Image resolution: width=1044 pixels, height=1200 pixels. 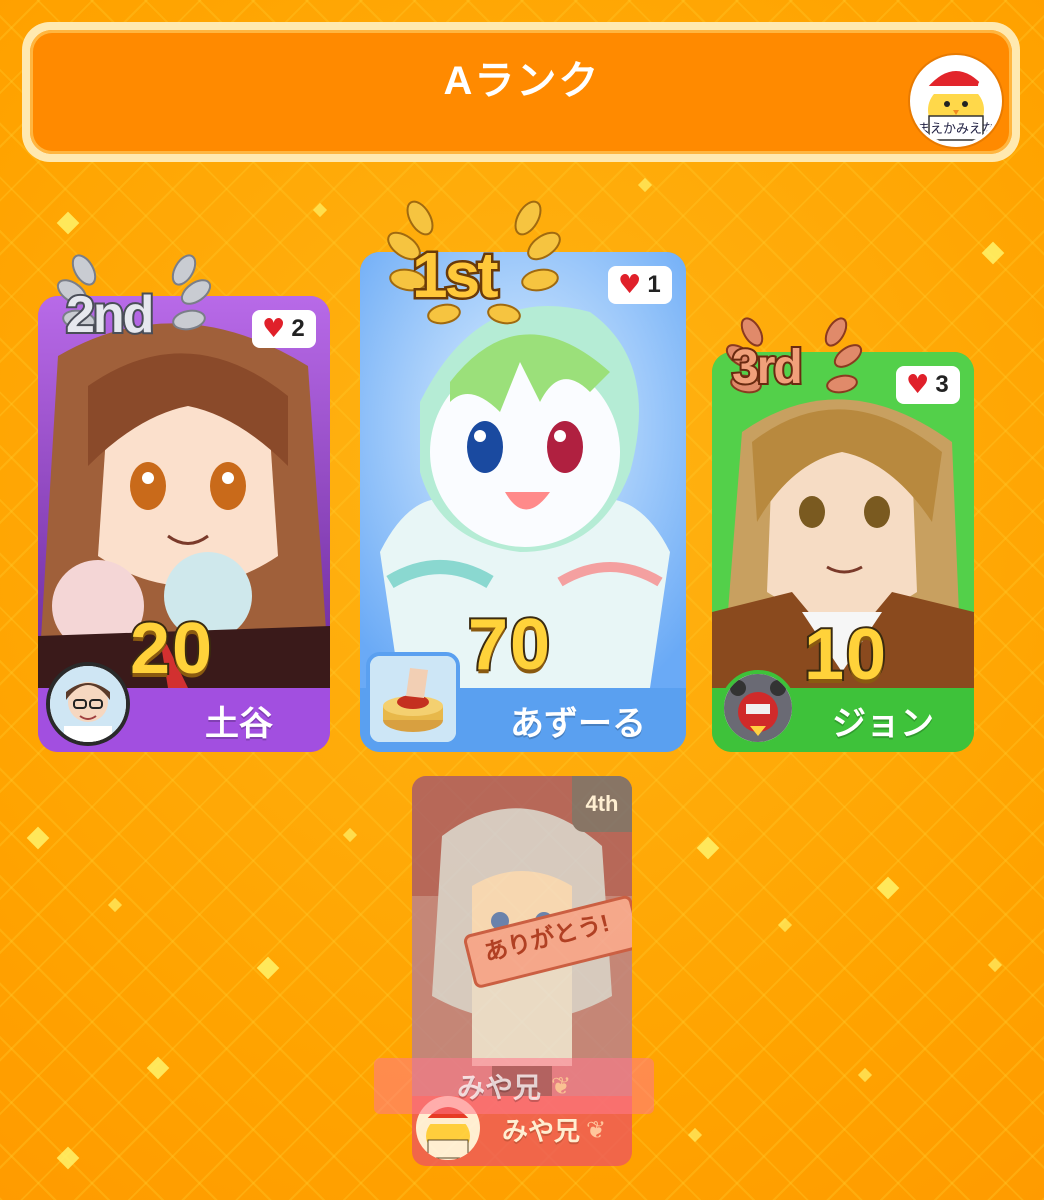 I want to click on avatar-sign-text: まえかみえな, so click(x=956, y=129).